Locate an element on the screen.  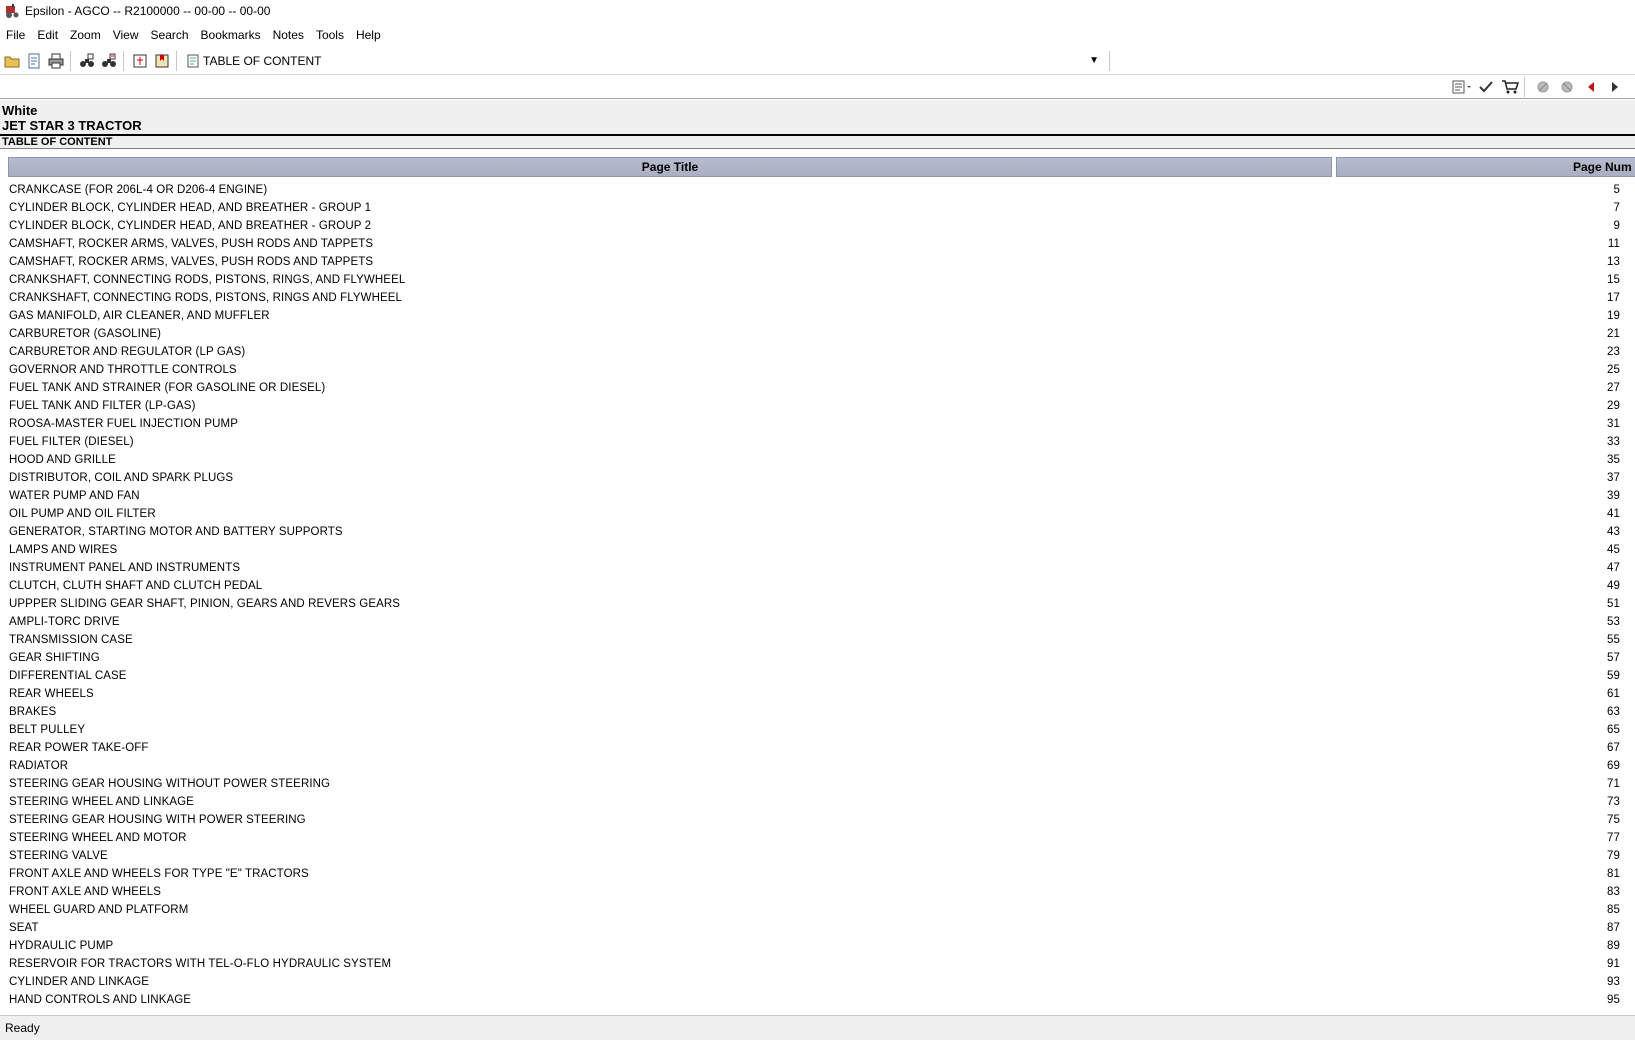
table-row: DIFFERENTIAL CASE 59 is located at coordinates (817, 677).